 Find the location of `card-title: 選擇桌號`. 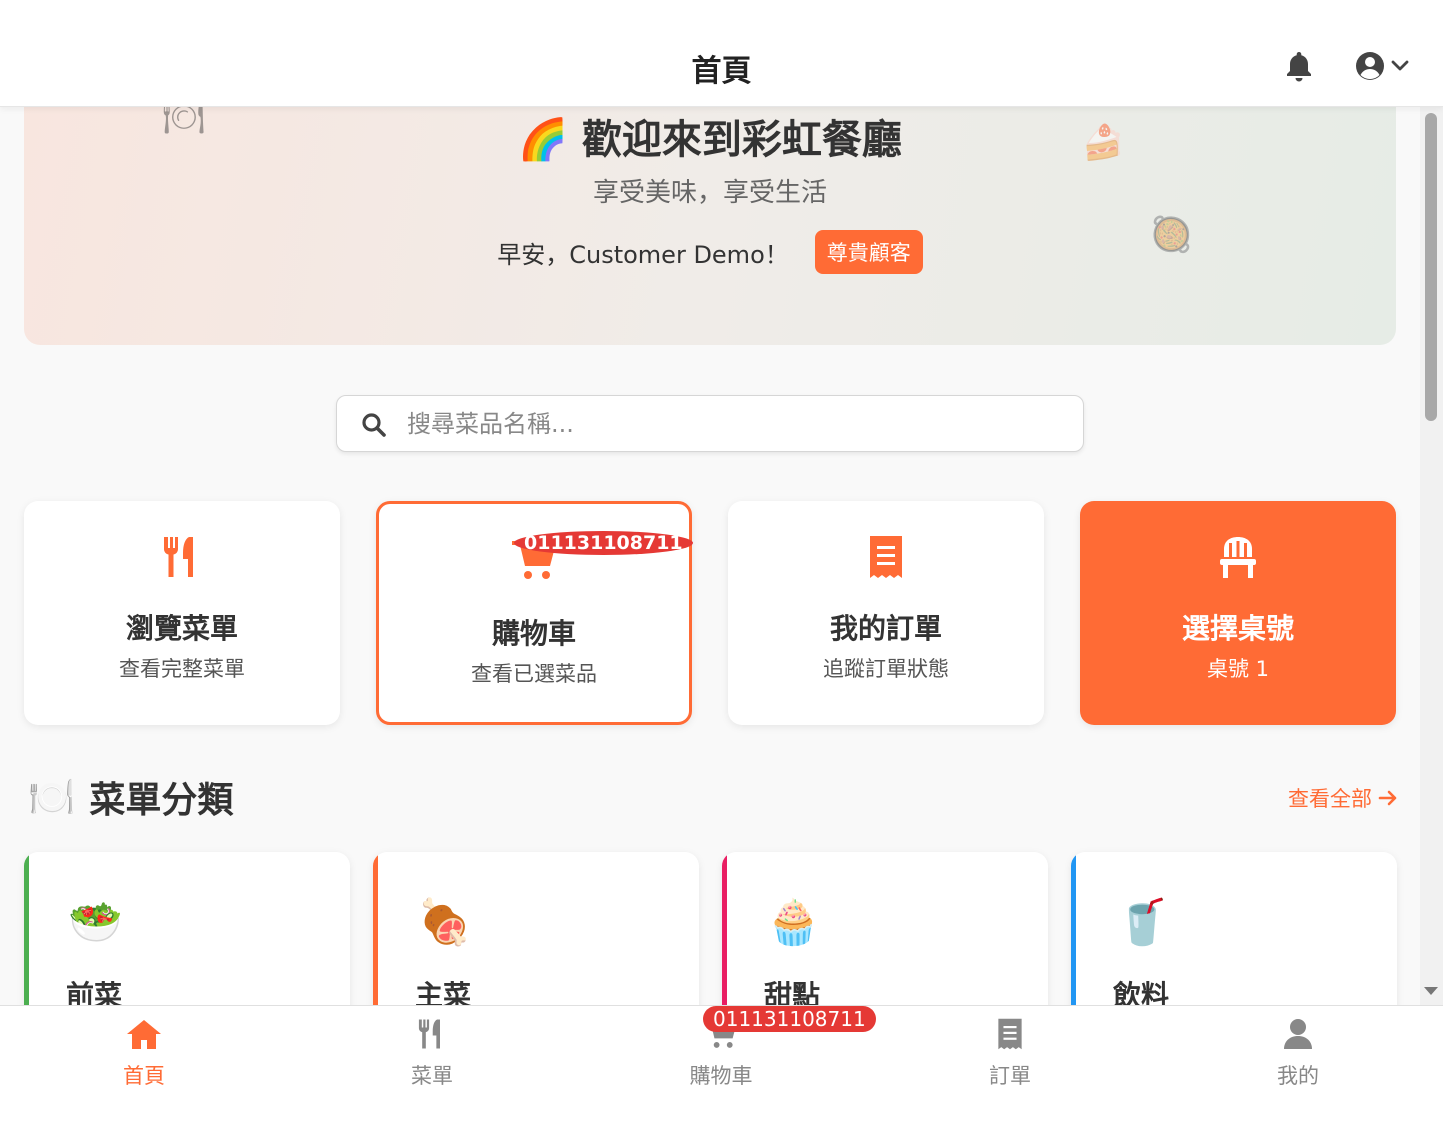

card-title: 選擇桌號 is located at coordinates (1237, 628).